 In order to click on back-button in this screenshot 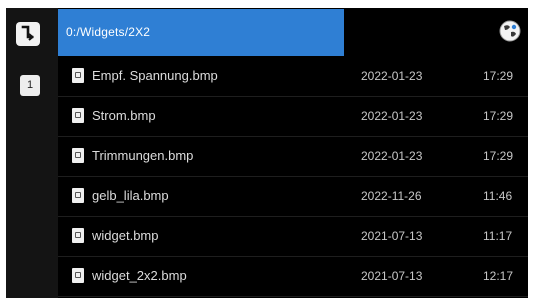, I will do `click(28, 34)`.